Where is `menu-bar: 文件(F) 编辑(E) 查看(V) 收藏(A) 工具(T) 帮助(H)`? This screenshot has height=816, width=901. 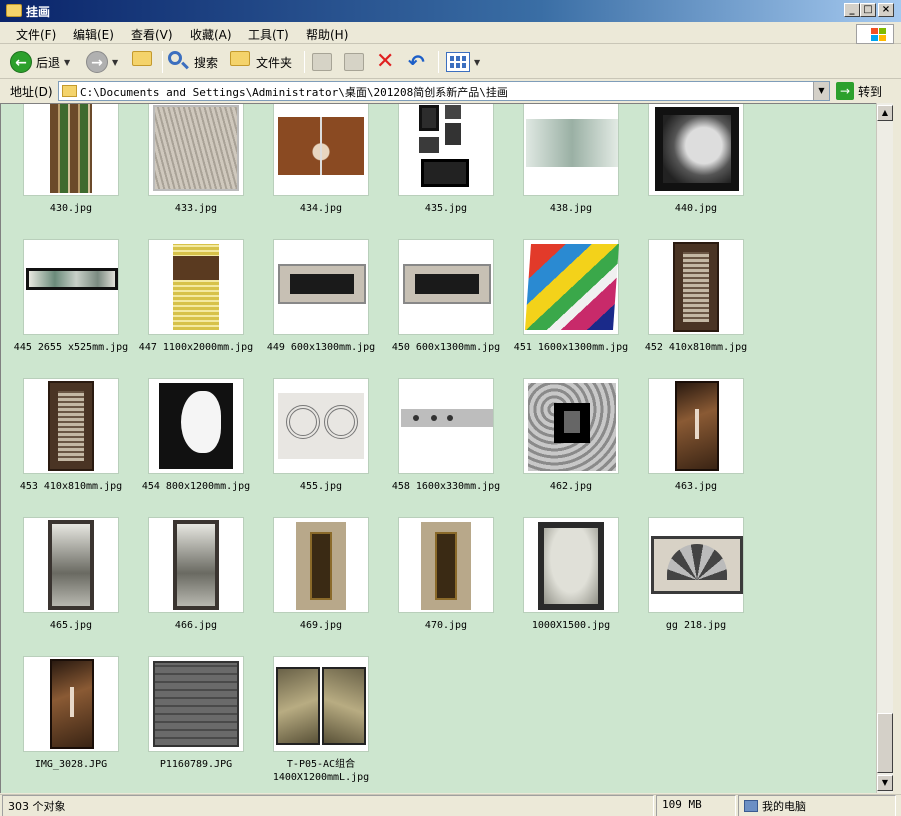
menu-bar: 文件(F) 编辑(E) 查看(V) 收藏(A) 工具(T) 帮助(H) is located at coordinates (450, 33).